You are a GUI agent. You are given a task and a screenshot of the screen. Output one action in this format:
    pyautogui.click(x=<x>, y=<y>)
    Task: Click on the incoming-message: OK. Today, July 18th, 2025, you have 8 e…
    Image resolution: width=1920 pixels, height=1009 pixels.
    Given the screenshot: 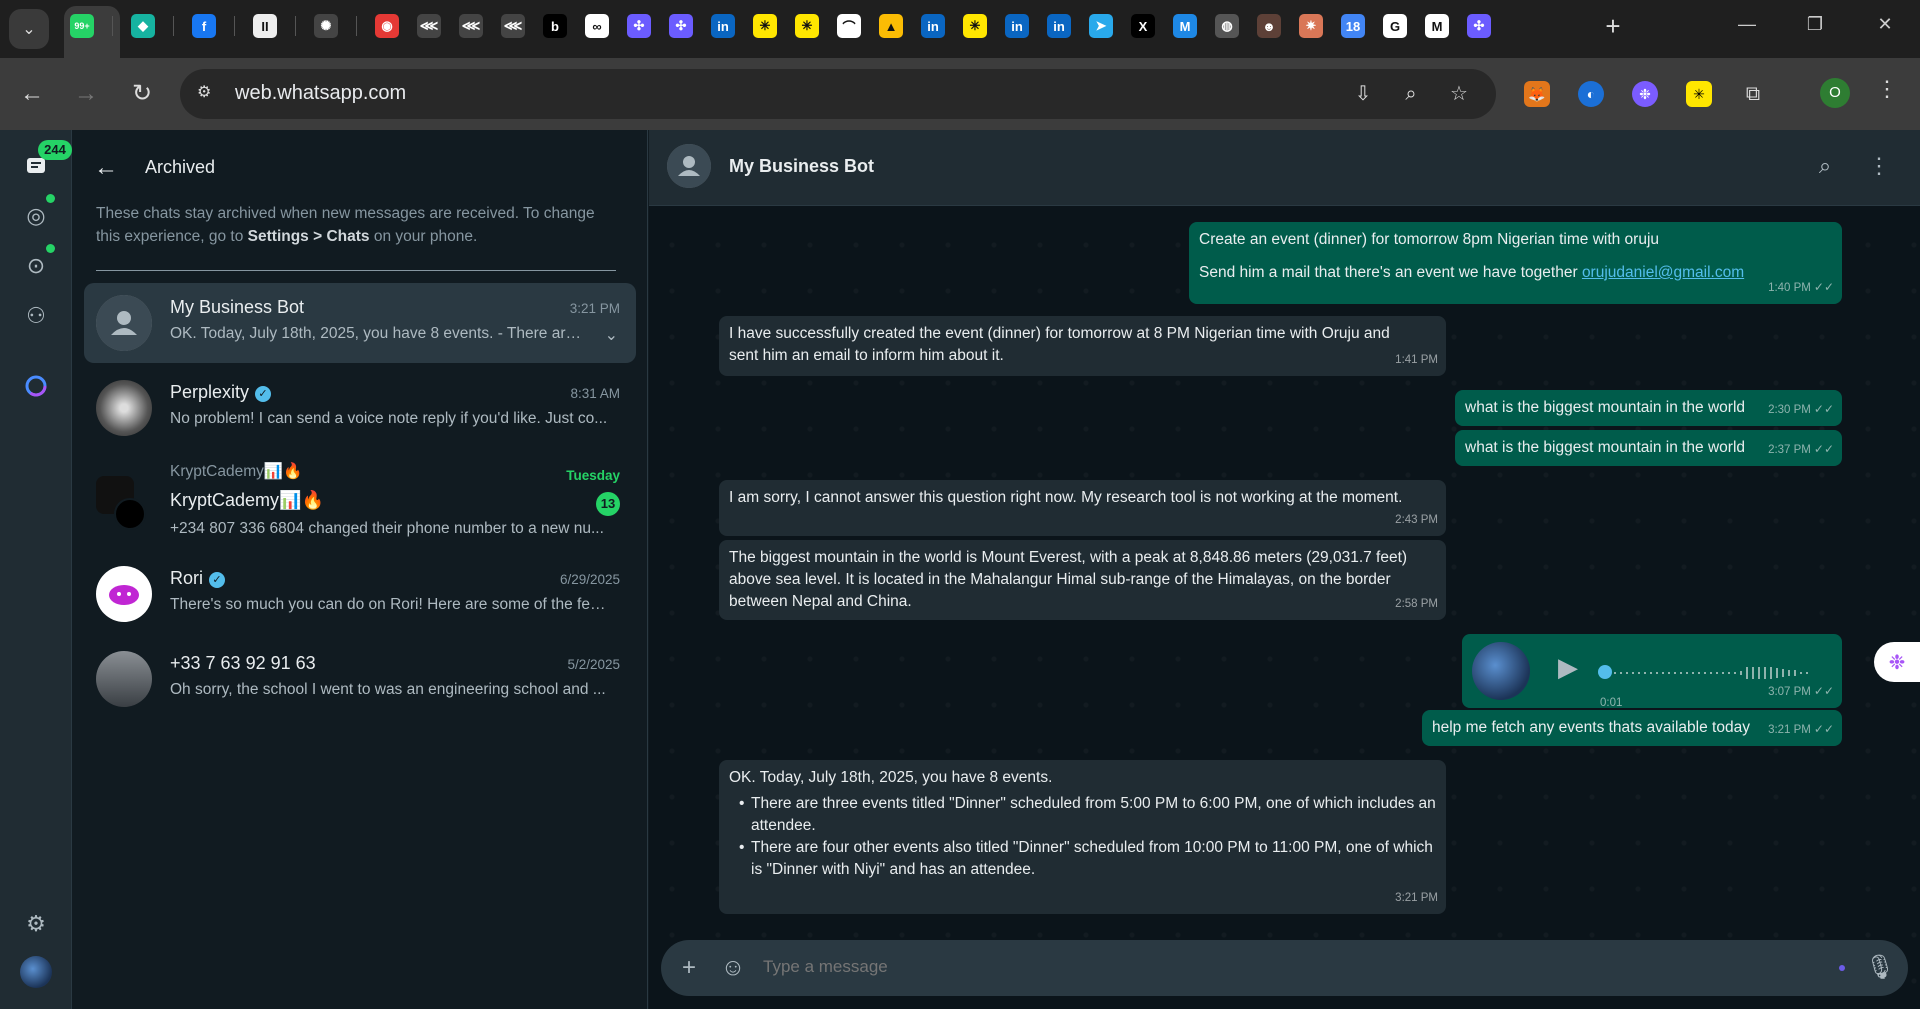 What is the action you would take?
    pyautogui.click(x=1082, y=837)
    